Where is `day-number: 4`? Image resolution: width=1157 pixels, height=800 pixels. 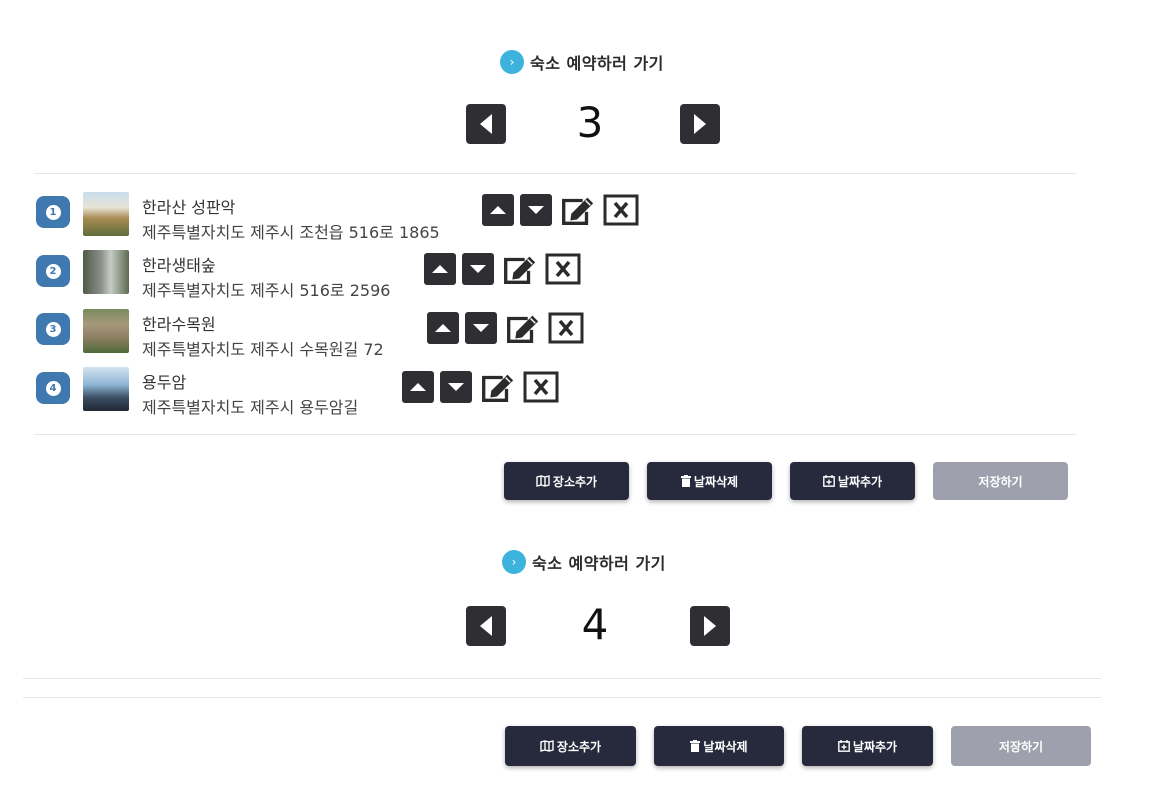
day-number: 4 is located at coordinates (595, 624).